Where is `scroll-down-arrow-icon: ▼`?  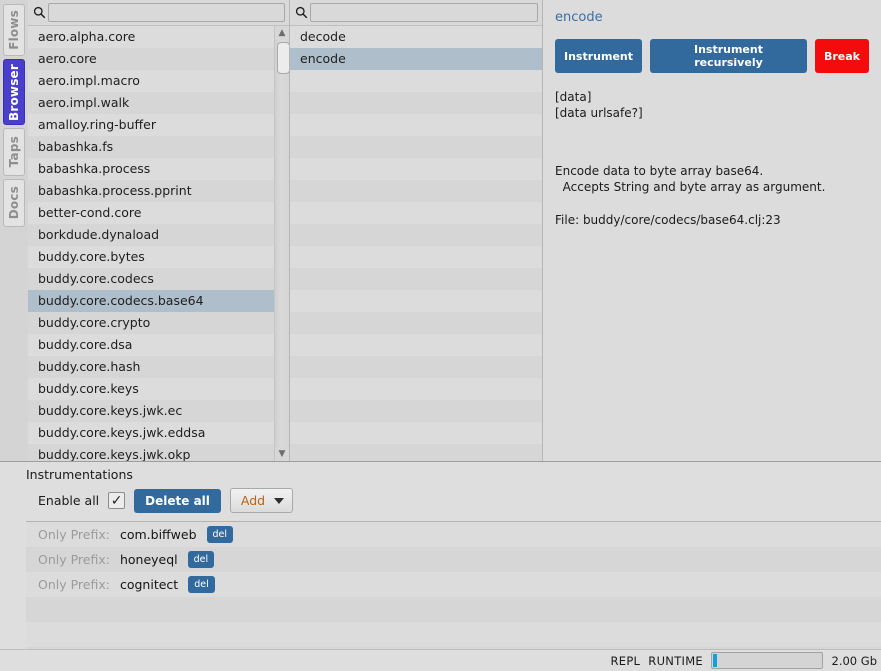 scroll-down-arrow-icon: ▼ is located at coordinates (282, 454).